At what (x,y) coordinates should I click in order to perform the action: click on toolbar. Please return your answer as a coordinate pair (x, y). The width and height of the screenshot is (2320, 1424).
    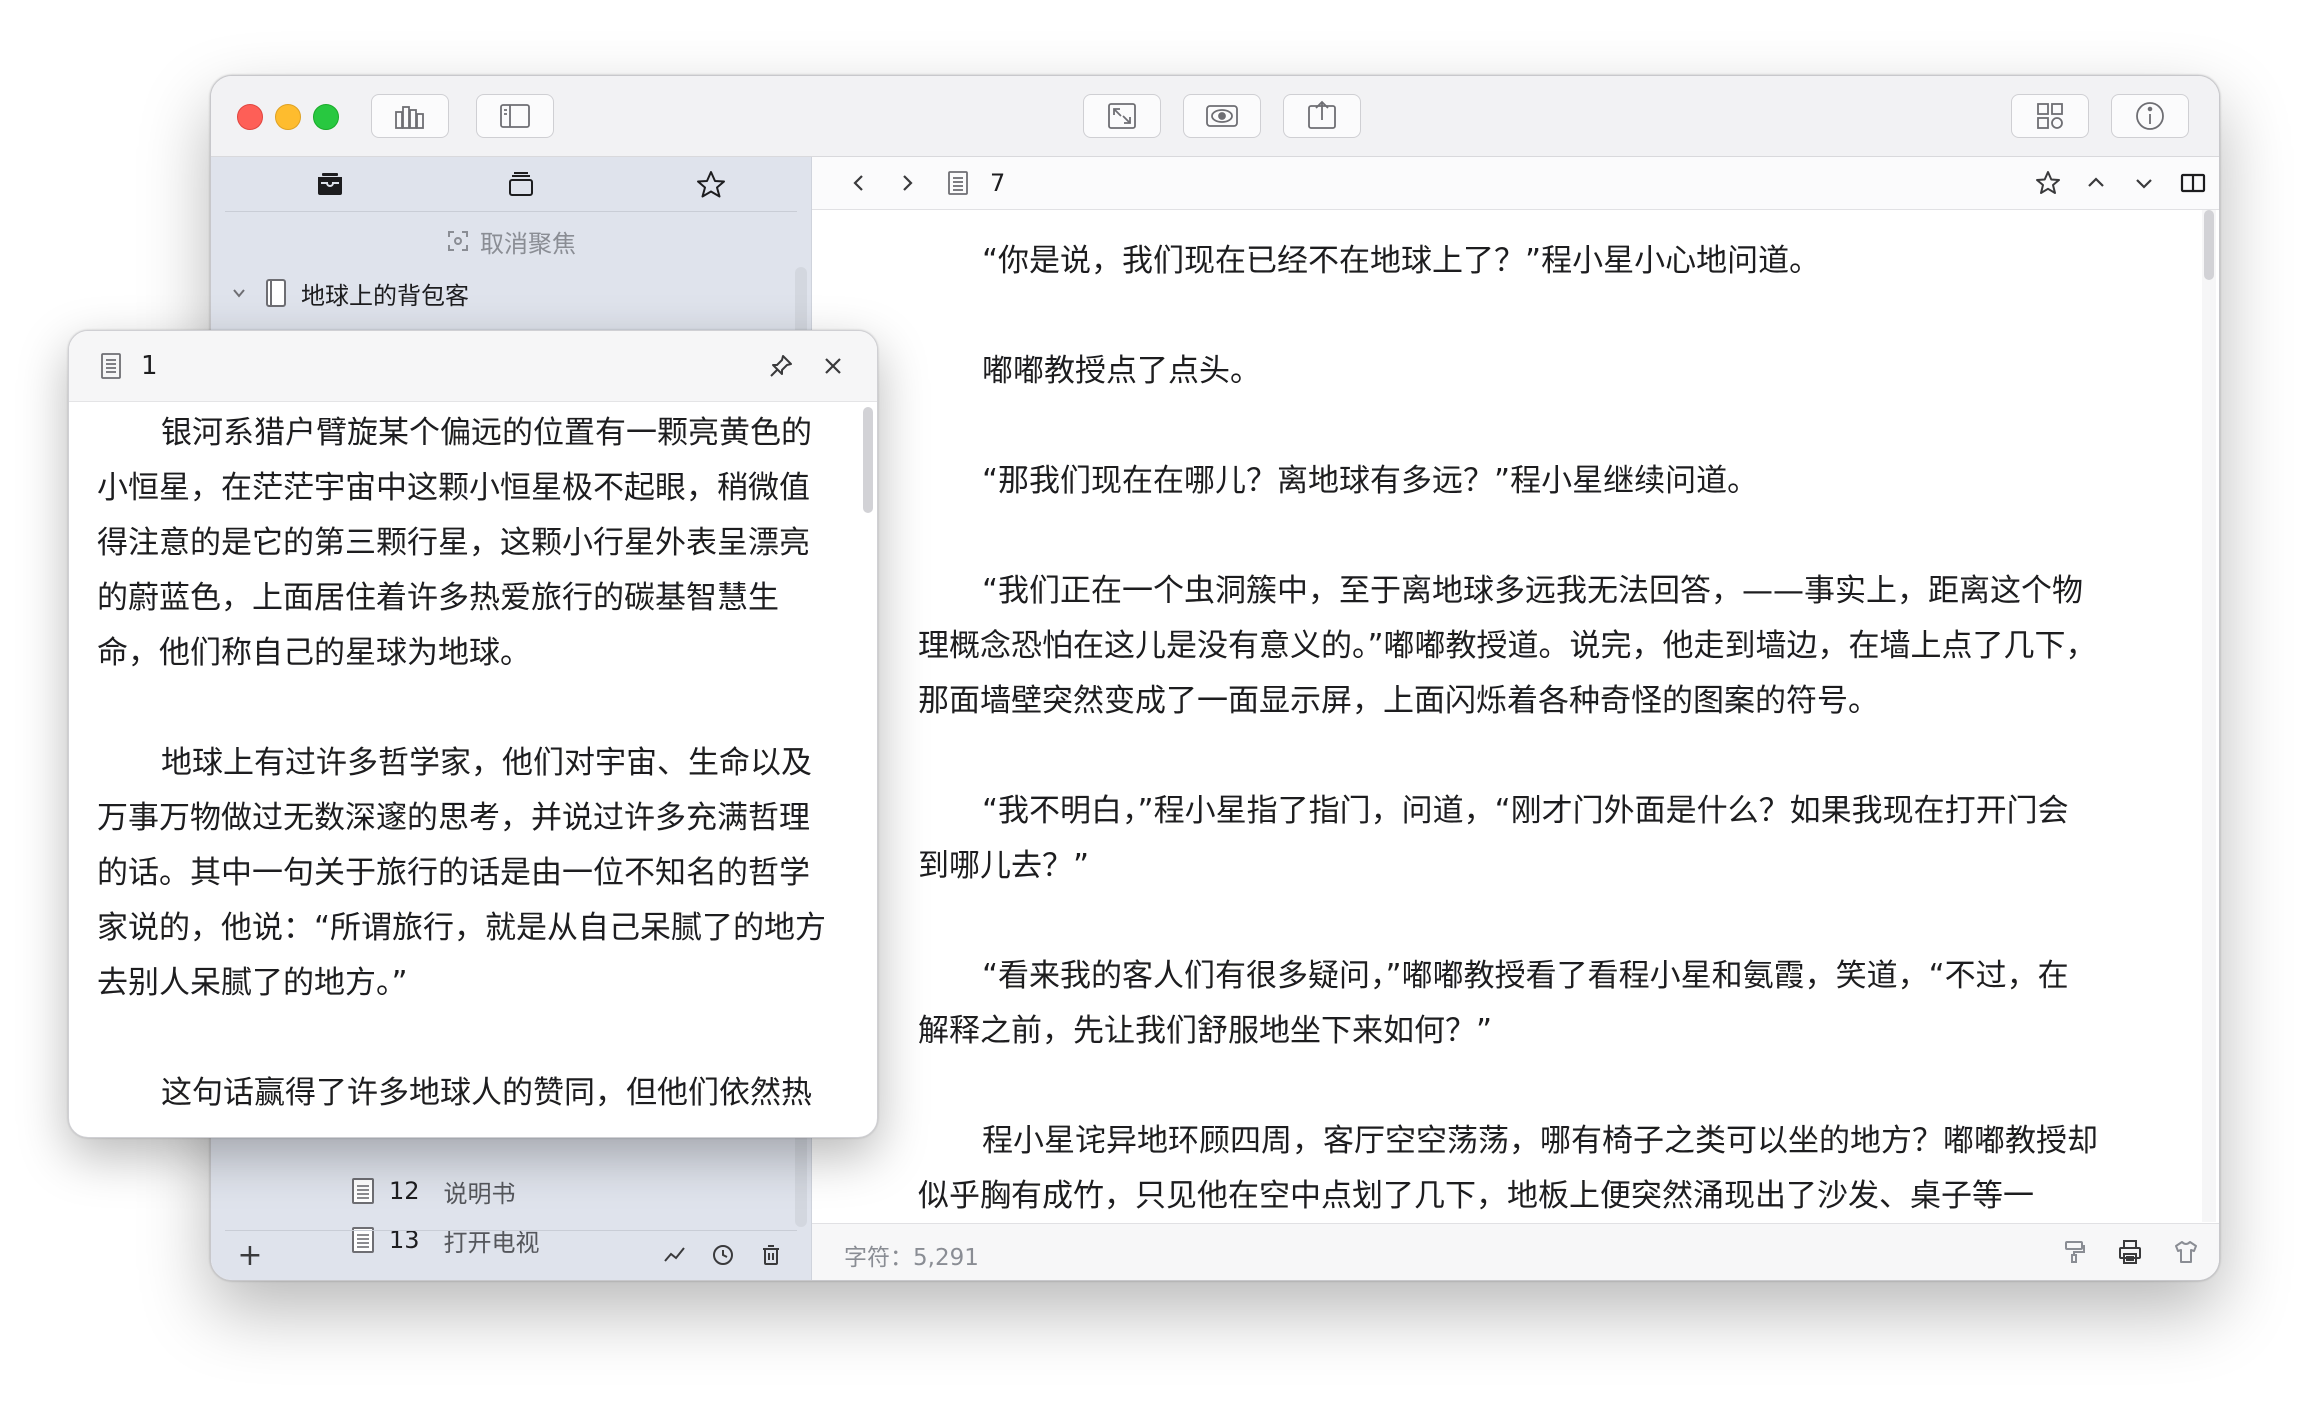
    Looking at the image, I should click on (1215, 116).